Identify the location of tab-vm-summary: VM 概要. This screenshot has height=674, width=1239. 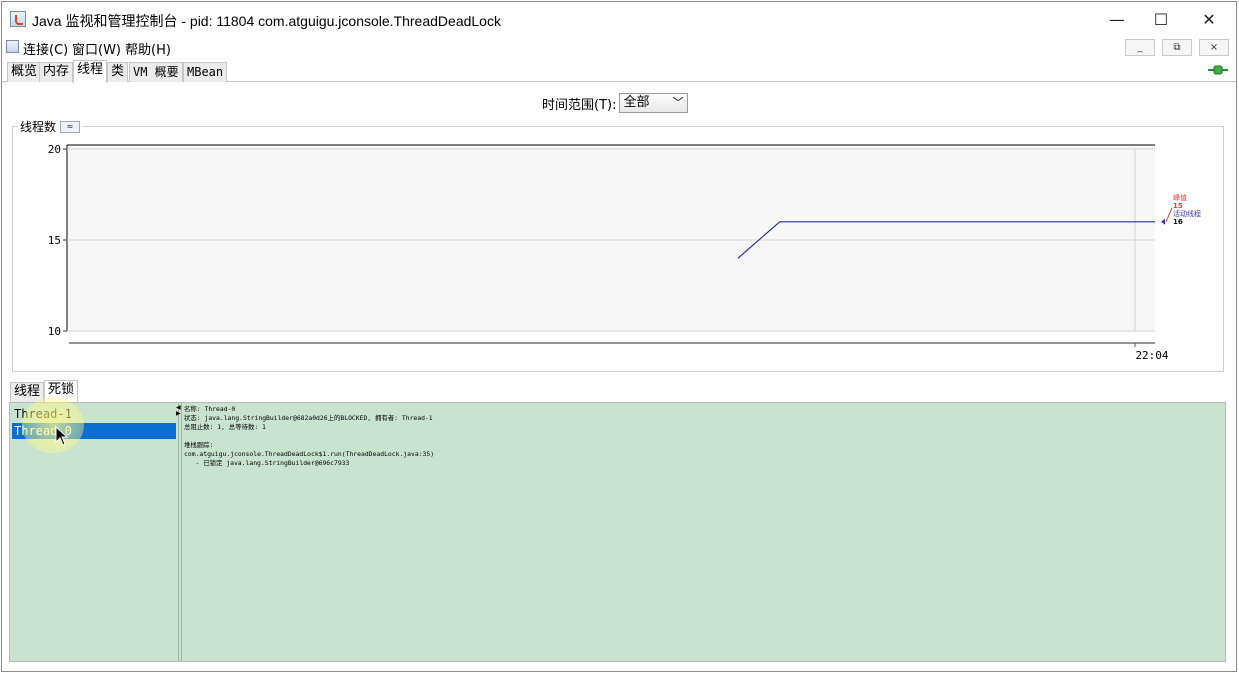
(156, 72).